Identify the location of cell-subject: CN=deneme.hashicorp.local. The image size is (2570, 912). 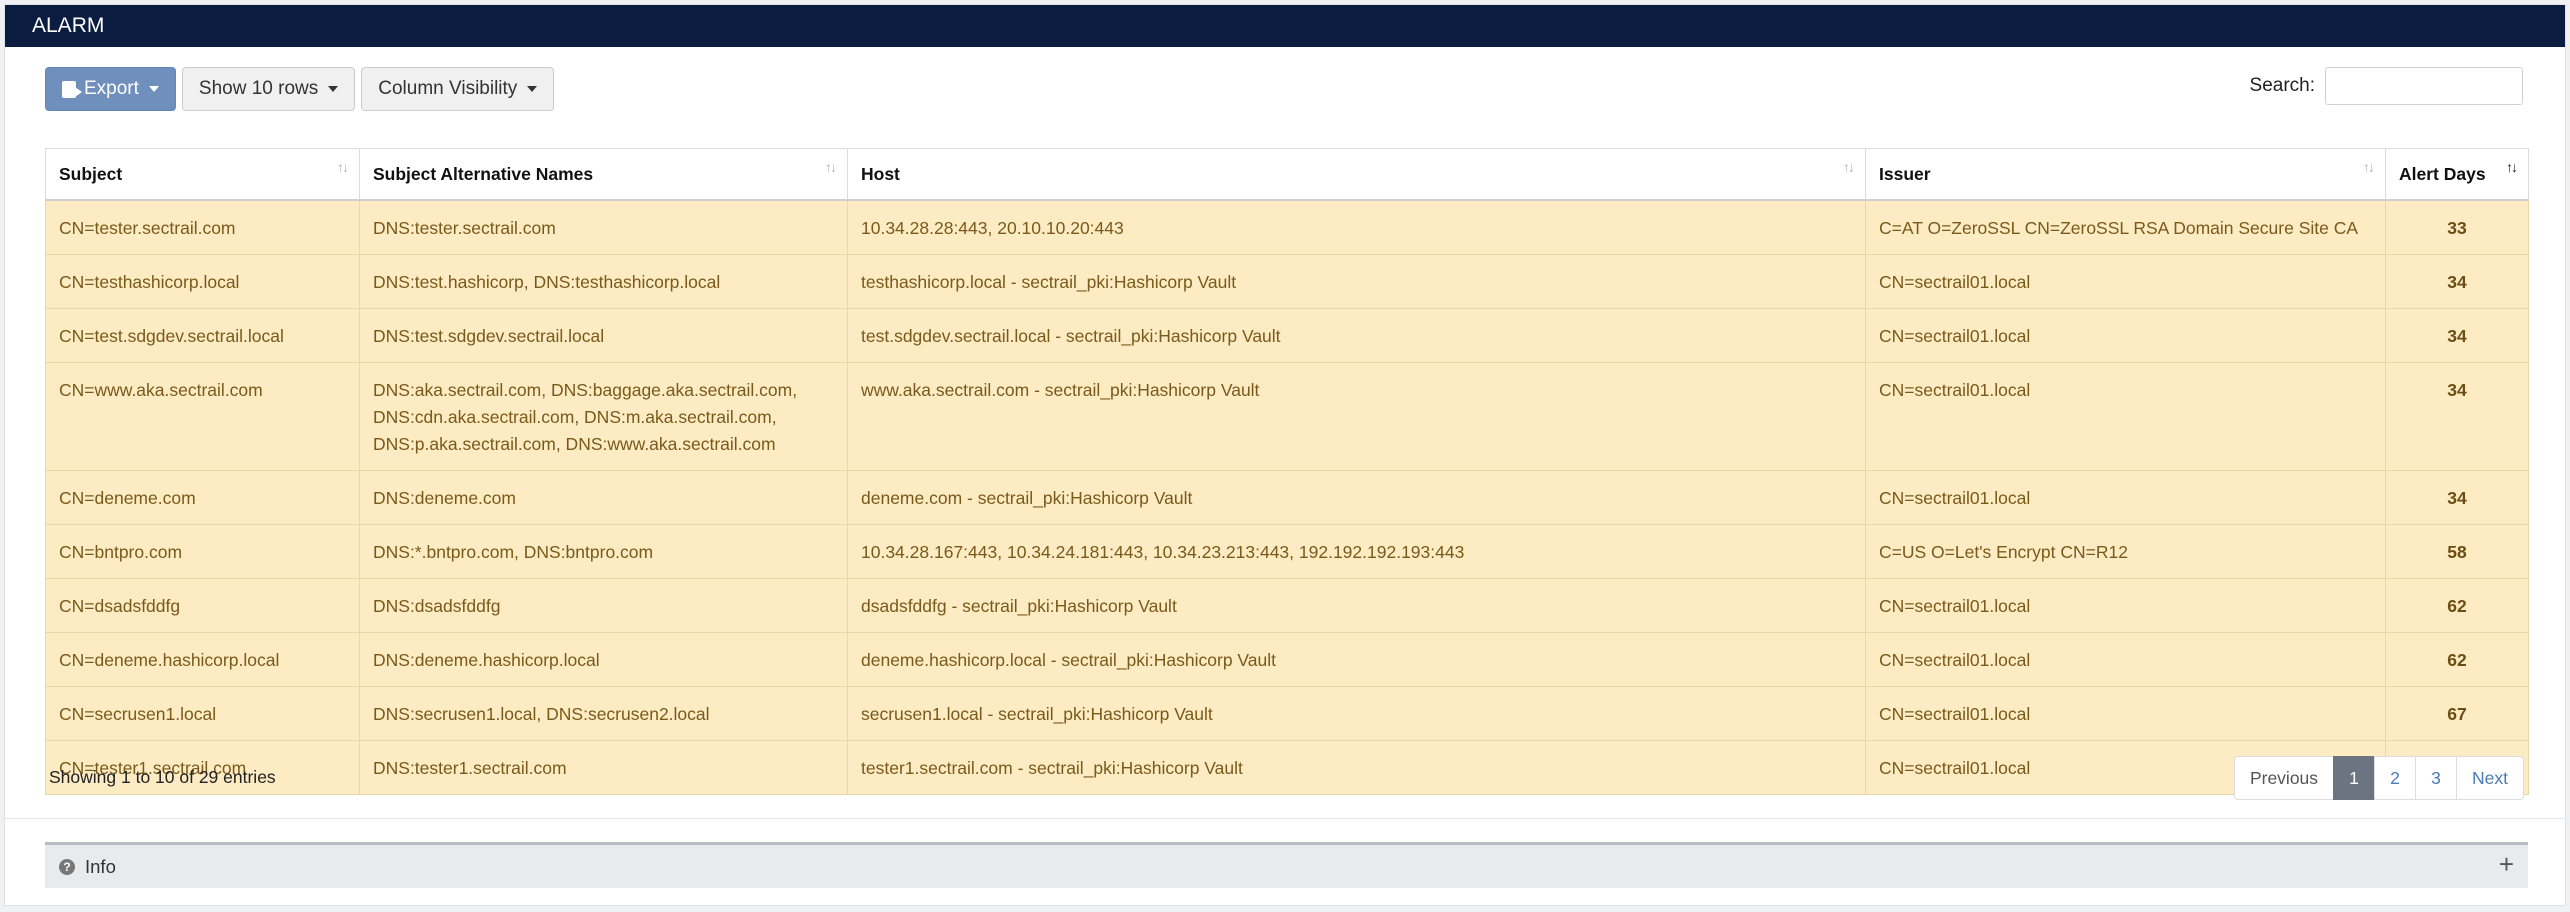
(202, 659).